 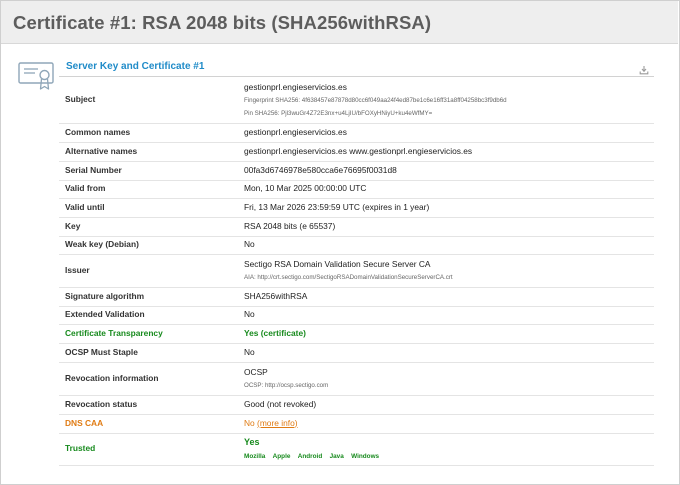 I want to click on key-value: RSA 2048 bits (e 65537), so click(x=449, y=227).